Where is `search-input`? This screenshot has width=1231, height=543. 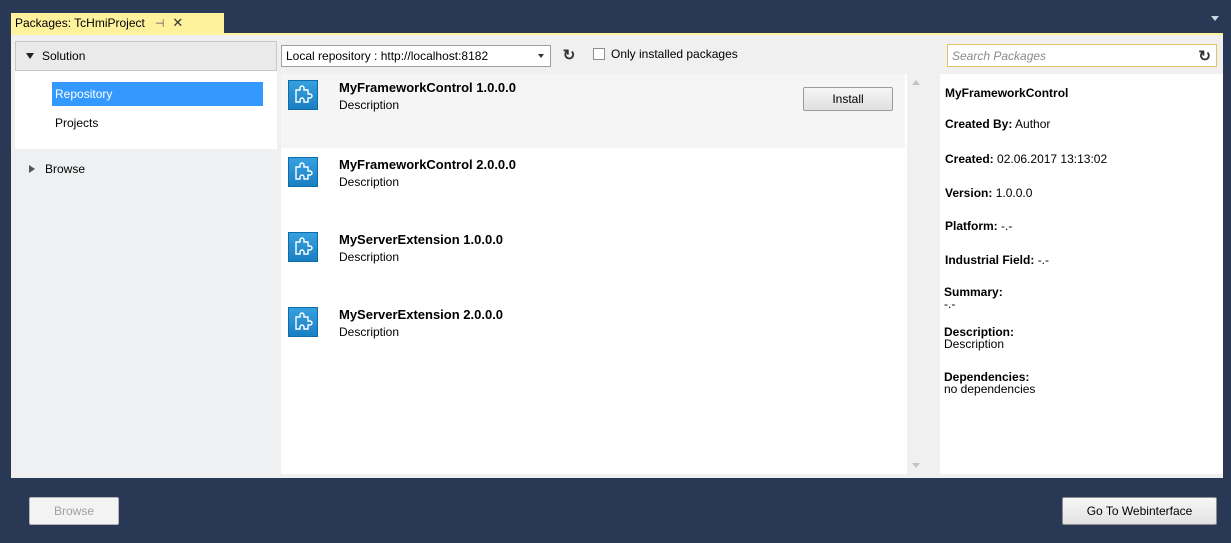
search-input is located at coordinates (1066, 55).